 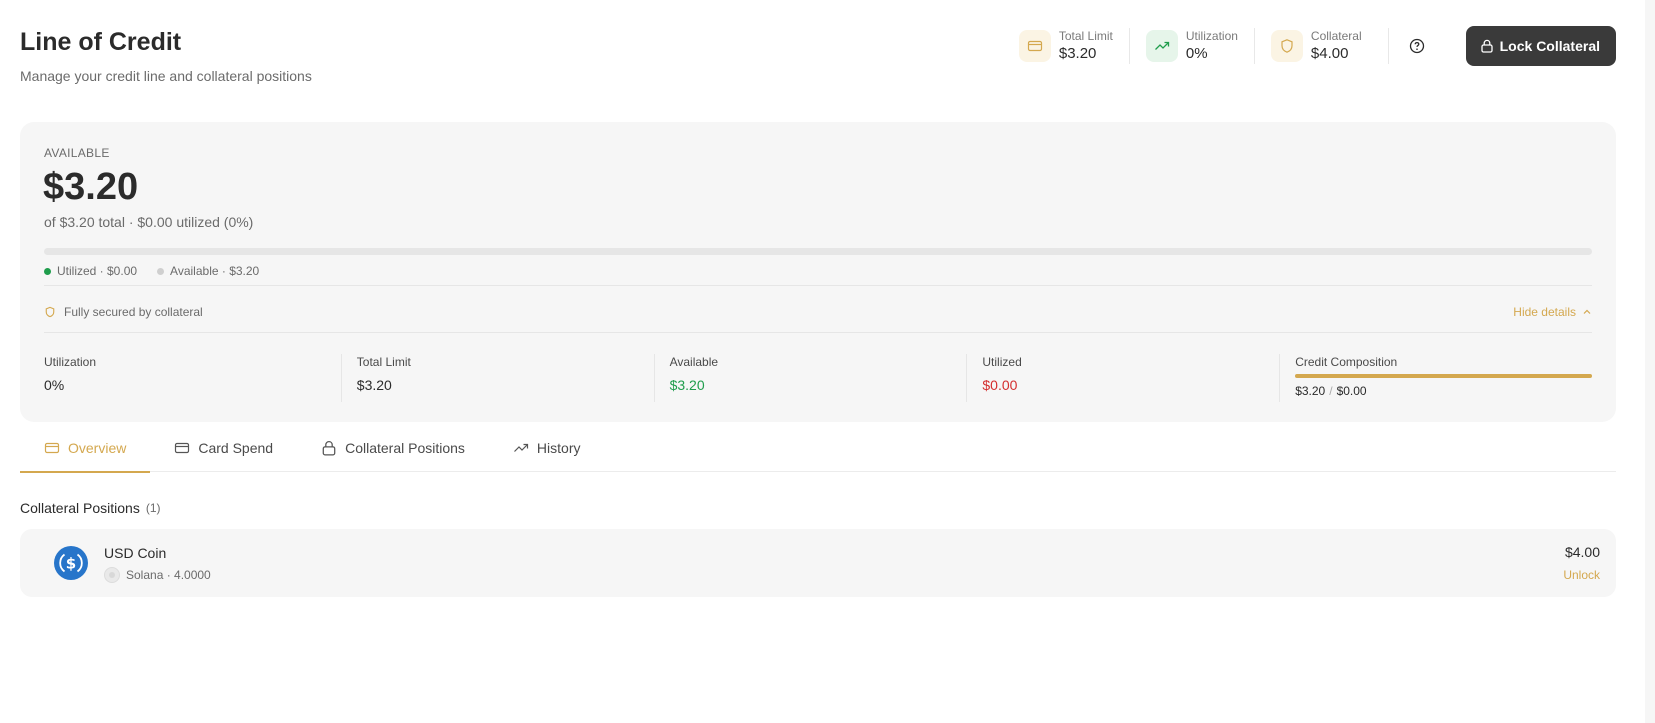 I want to click on positions-count: (1), so click(x=153, y=508).